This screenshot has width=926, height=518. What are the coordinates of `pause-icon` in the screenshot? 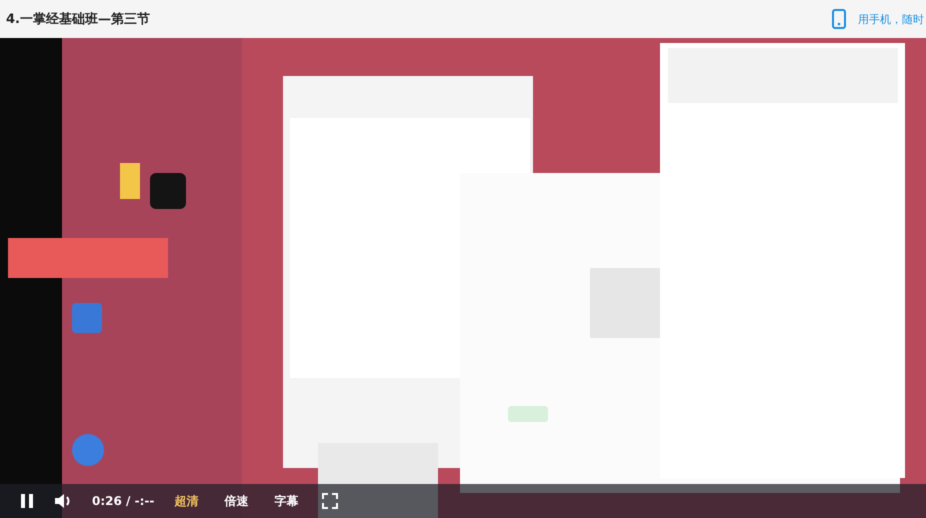 It's located at (27, 501).